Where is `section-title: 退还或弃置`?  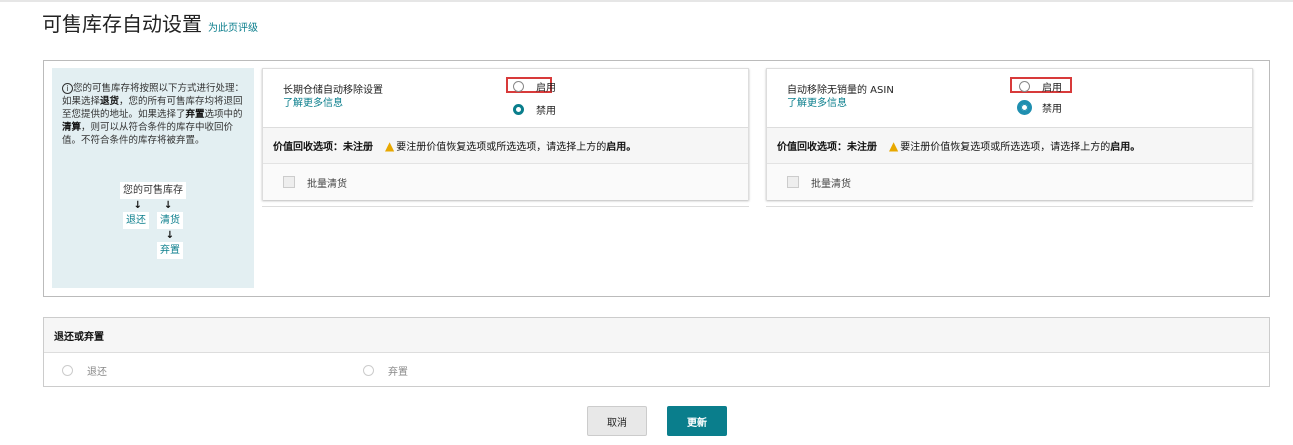
section-title: 退还或弃置 is located at coordinates (656, 335).